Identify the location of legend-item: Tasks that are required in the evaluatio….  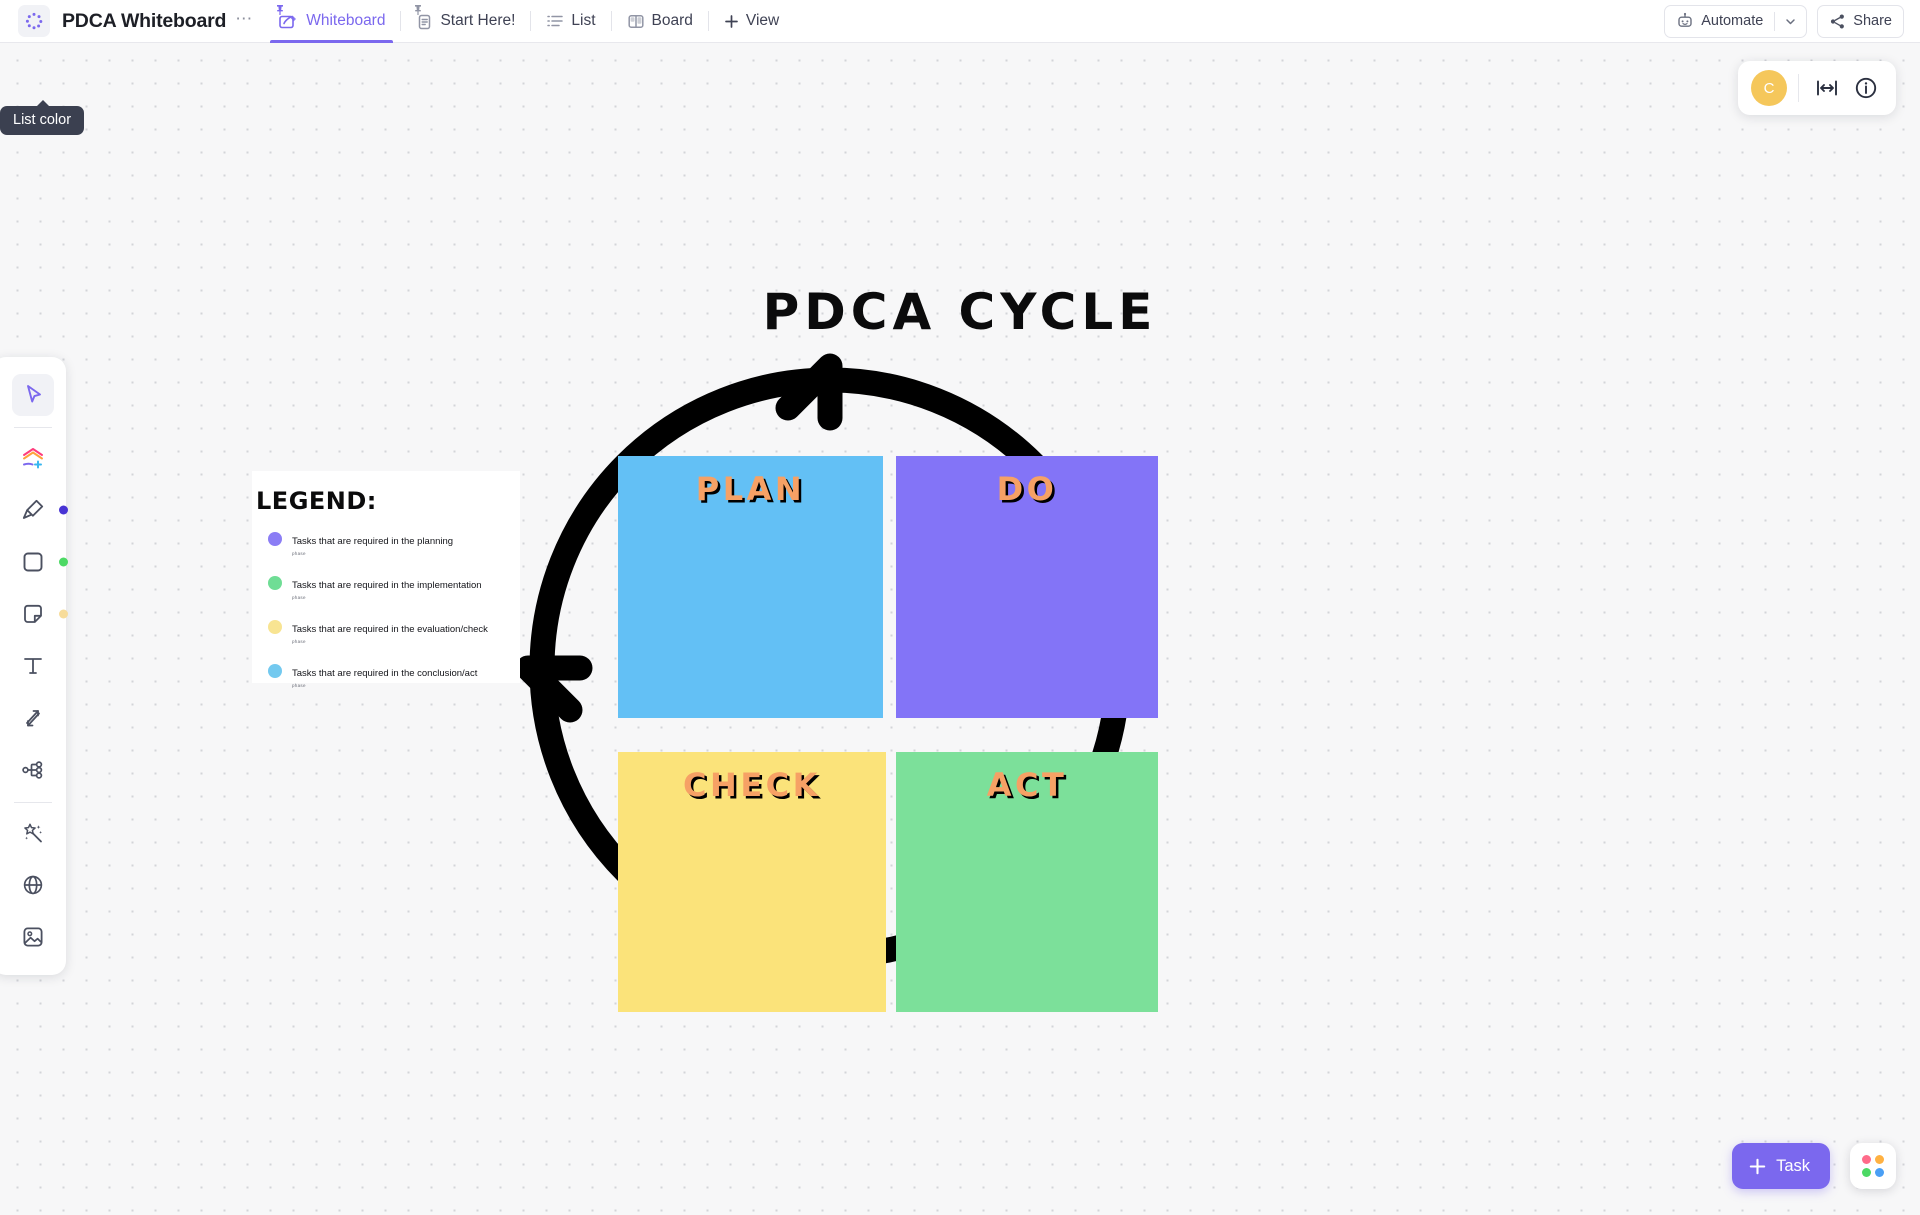
(388, 632).